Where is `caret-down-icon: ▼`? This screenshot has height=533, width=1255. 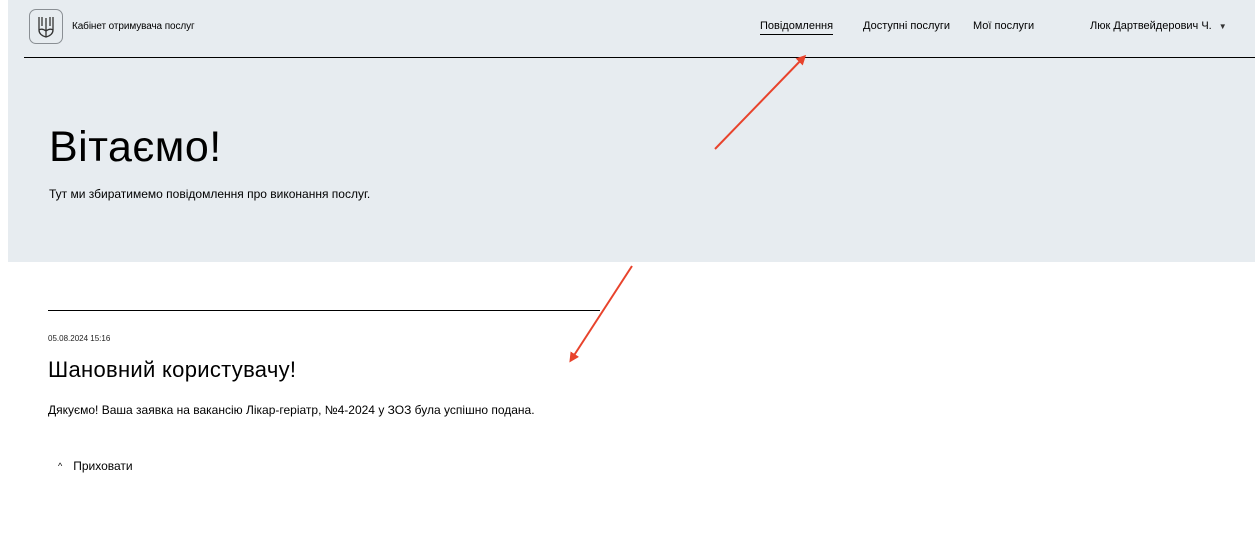 caret-down-icon: ▼ is located at coordinates (1222, 26).